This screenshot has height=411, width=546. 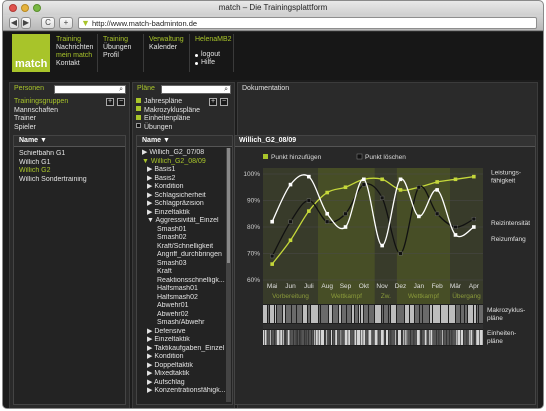 I want to click on tree-item: Smash03, so click(x=184, y=264).